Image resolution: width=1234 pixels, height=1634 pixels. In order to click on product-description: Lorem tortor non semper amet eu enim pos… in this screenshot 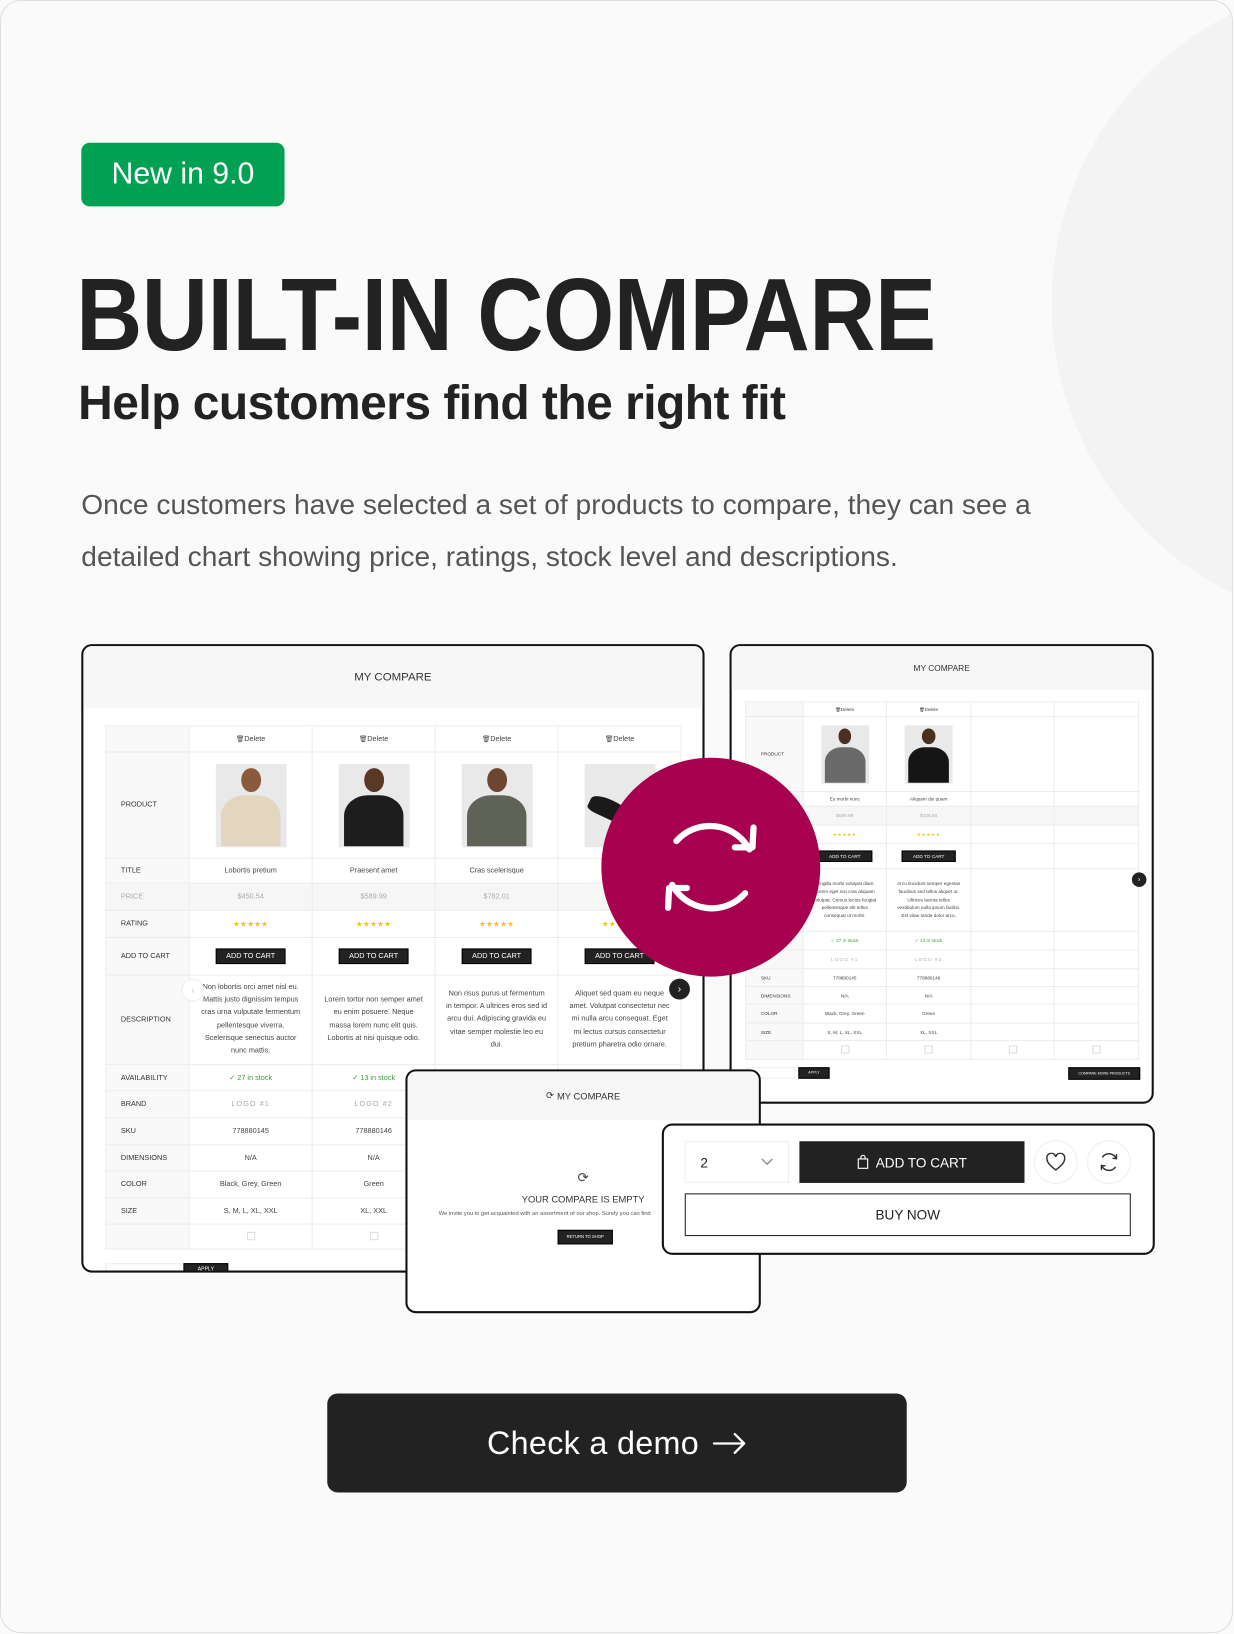, I will do `click(373, 1019)`.